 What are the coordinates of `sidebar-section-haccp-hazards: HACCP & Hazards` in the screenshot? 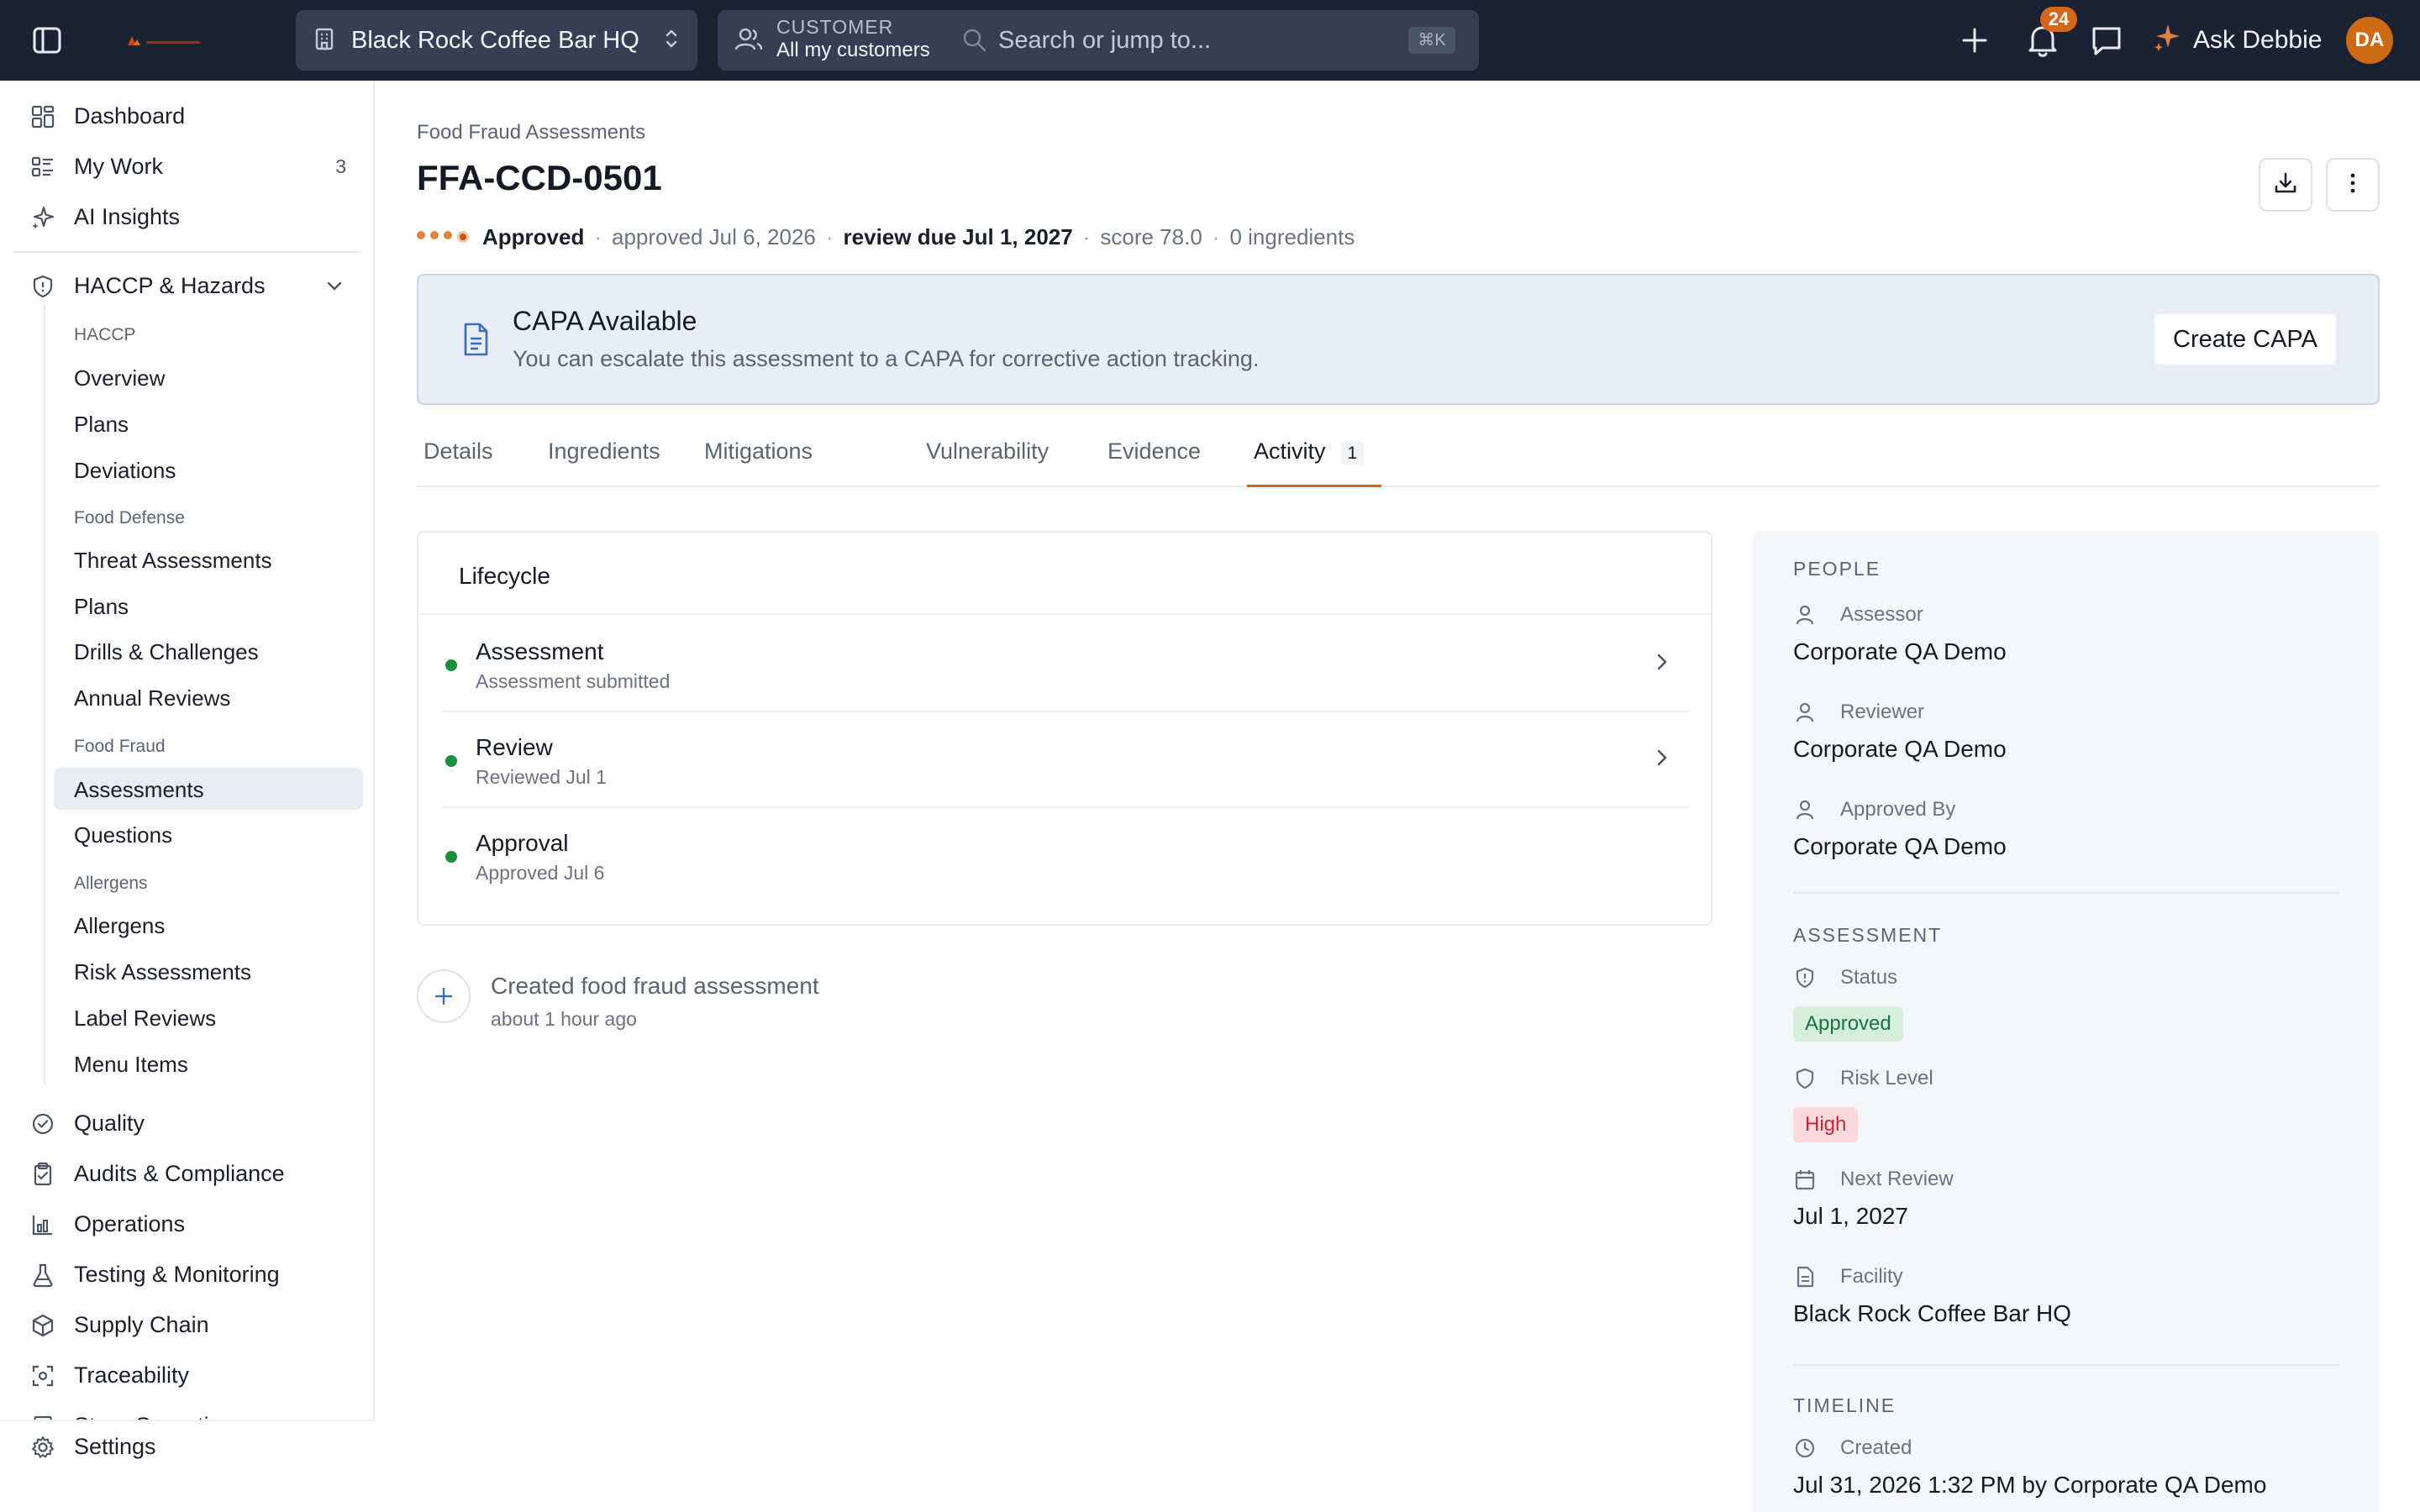 It's located at (187, 285).